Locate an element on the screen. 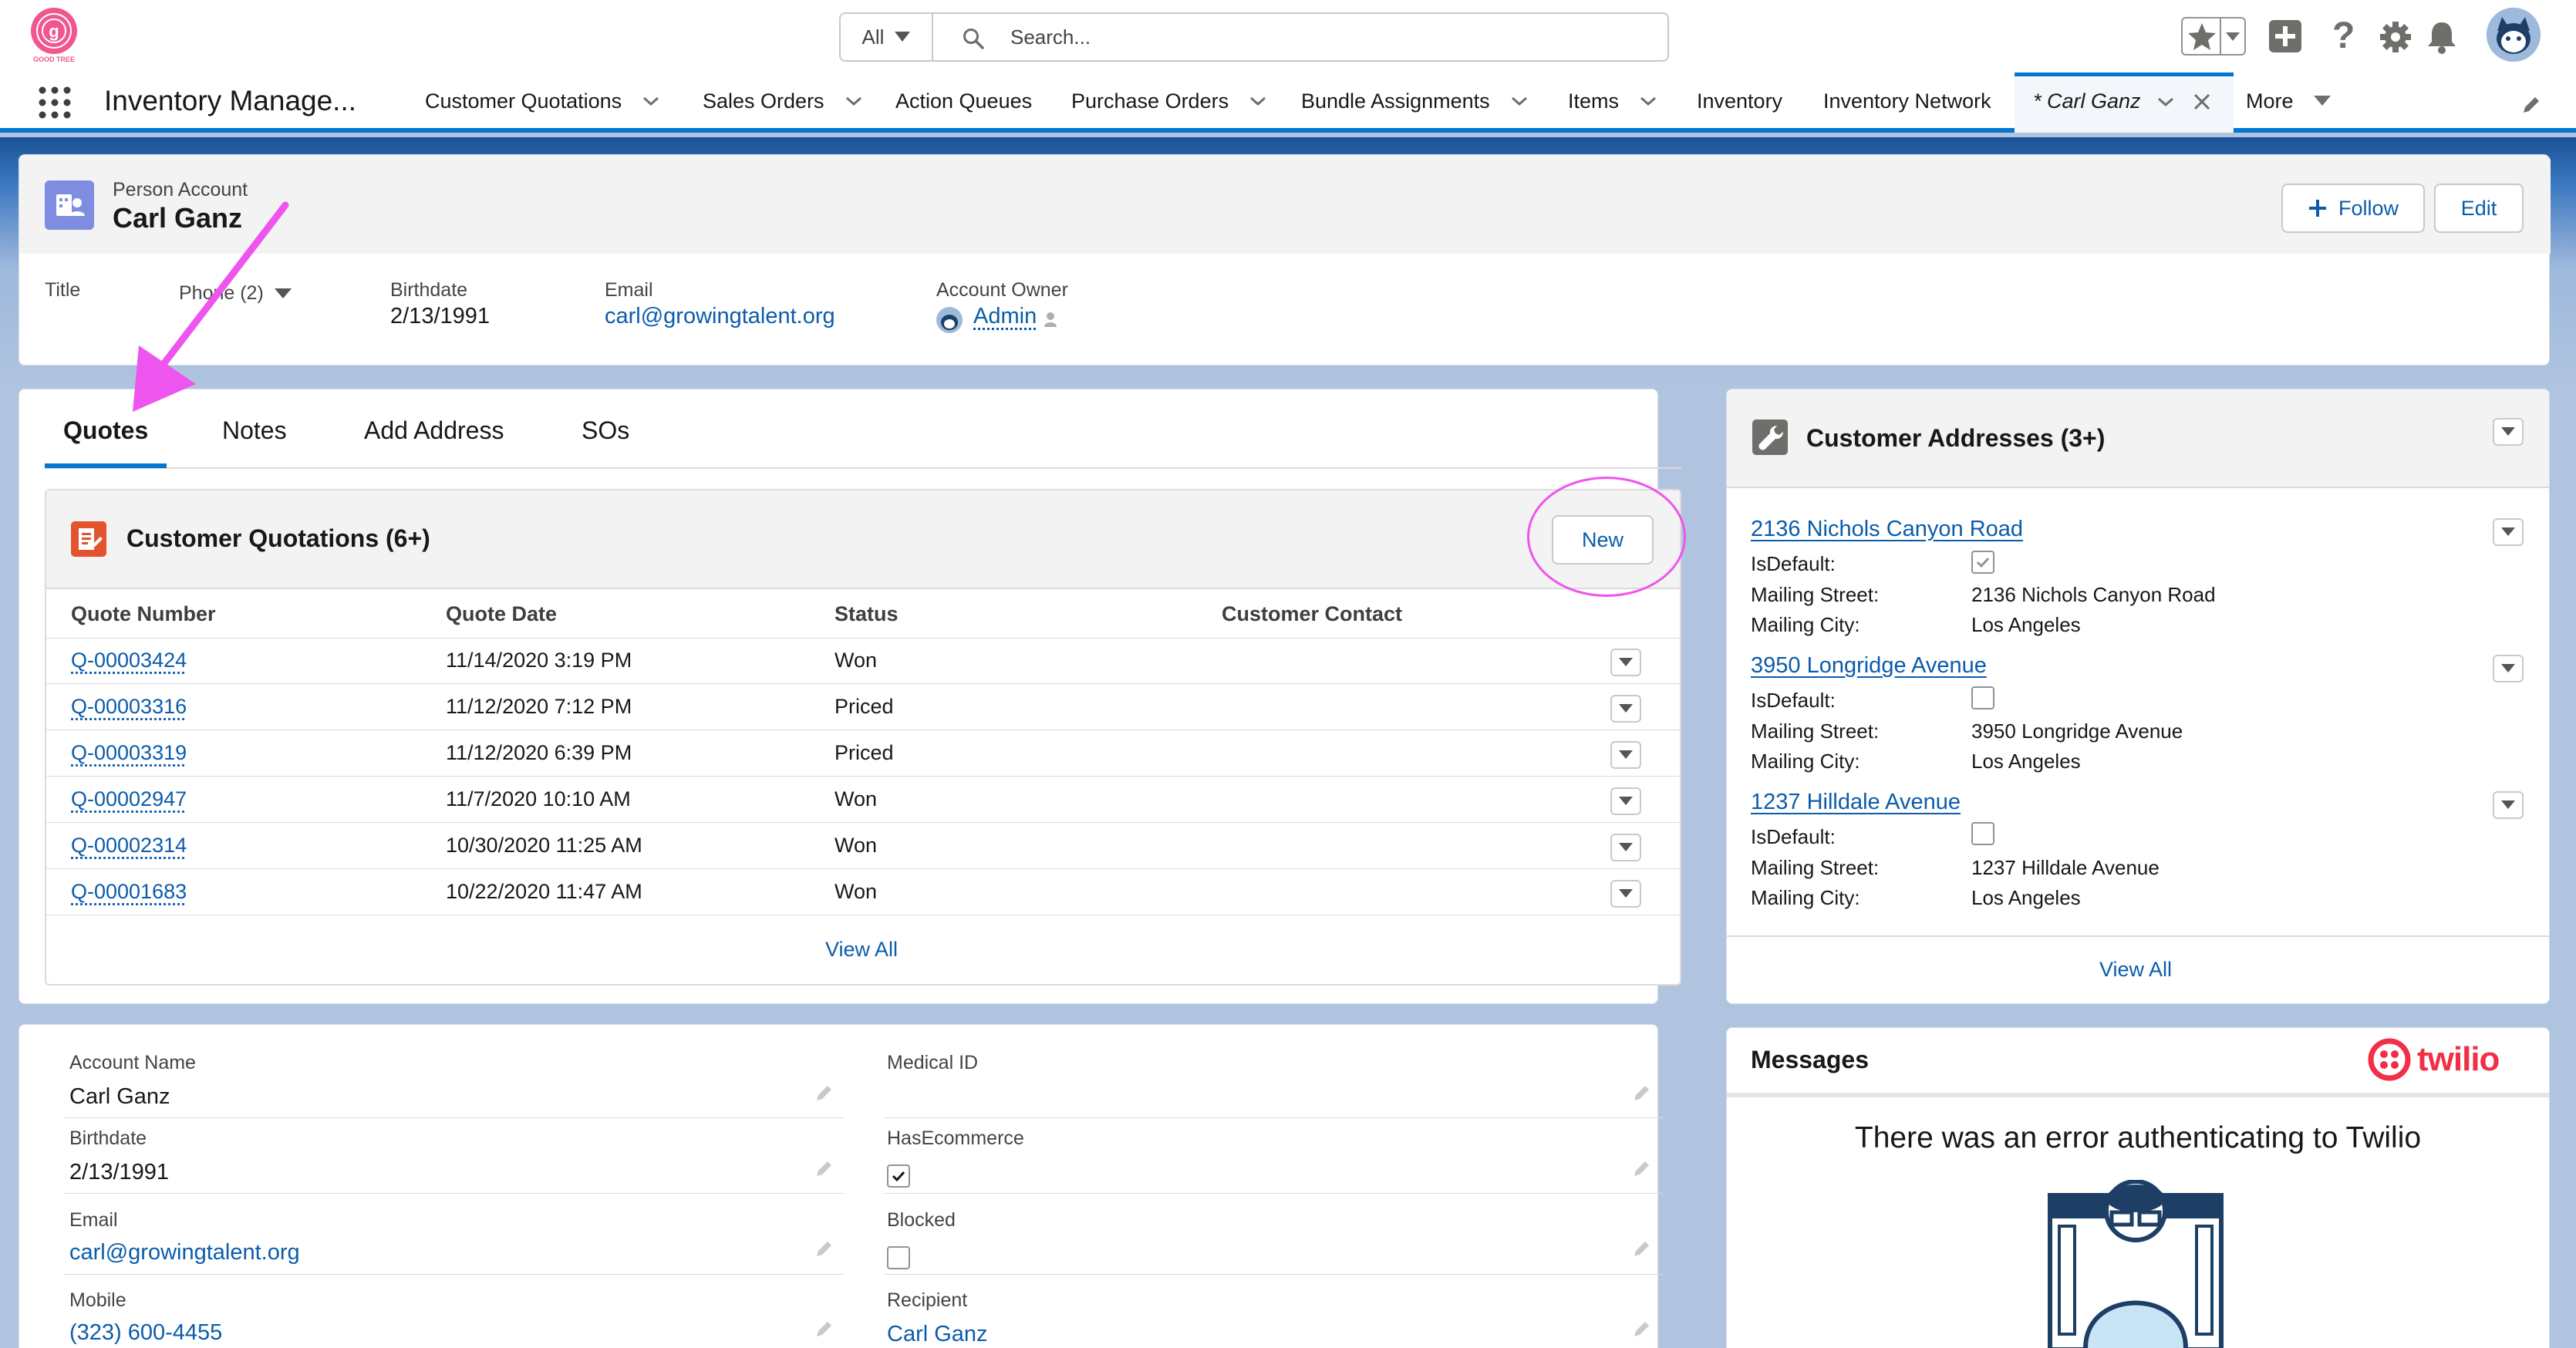 The height and width of the screenshot is (1348, 2576). help-icon: ? is located at coordinates (2343, 36).